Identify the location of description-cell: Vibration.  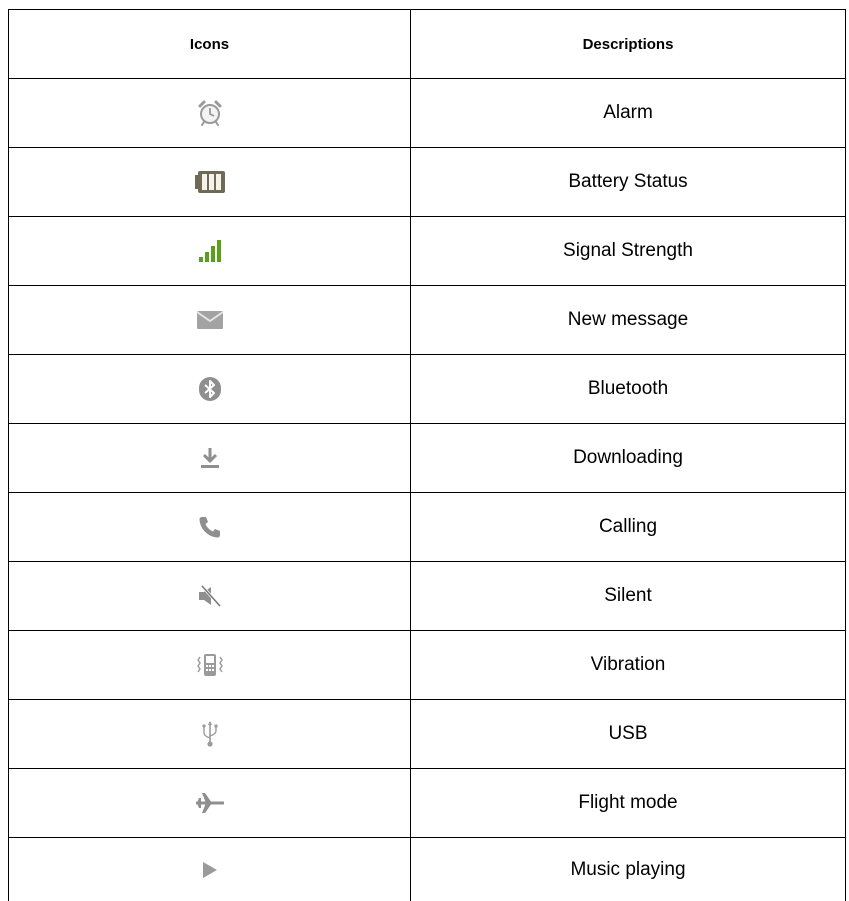
(628, 665).